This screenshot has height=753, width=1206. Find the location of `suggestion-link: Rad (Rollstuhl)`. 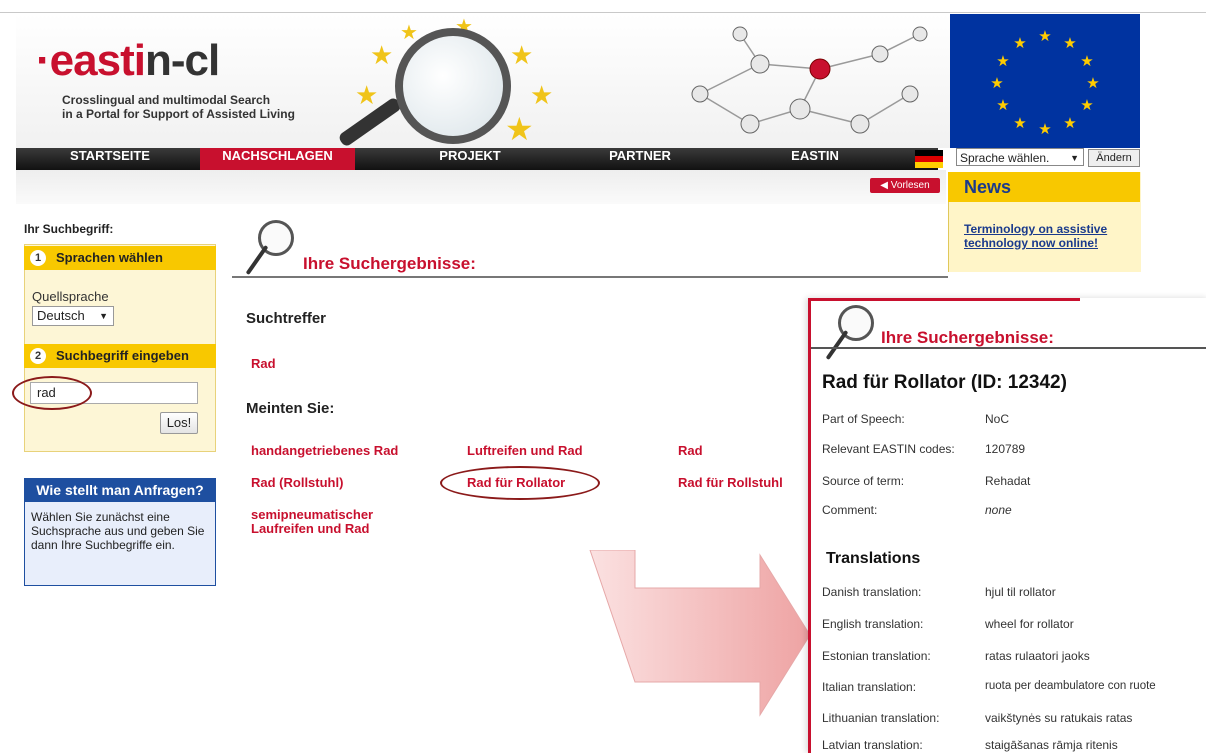

suggestion-link: Rad (Rollstuhl) is located at coordinates (297, 483).